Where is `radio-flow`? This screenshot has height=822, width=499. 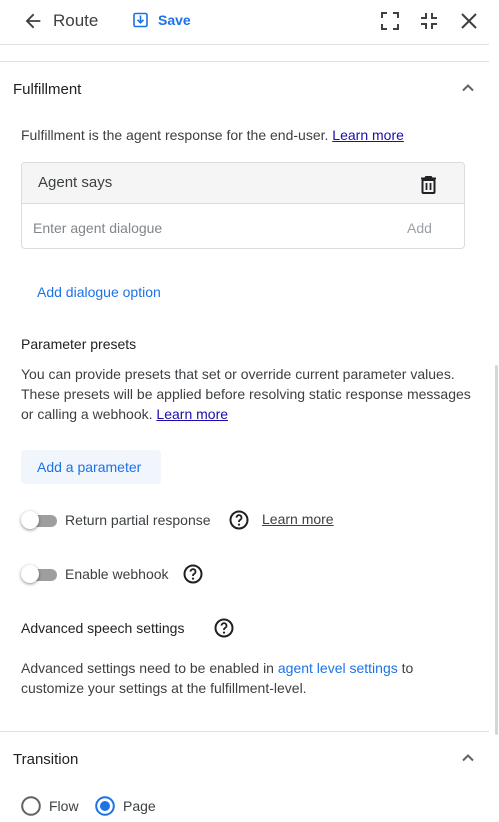
radio-flow is located at coordinates (31, 806).